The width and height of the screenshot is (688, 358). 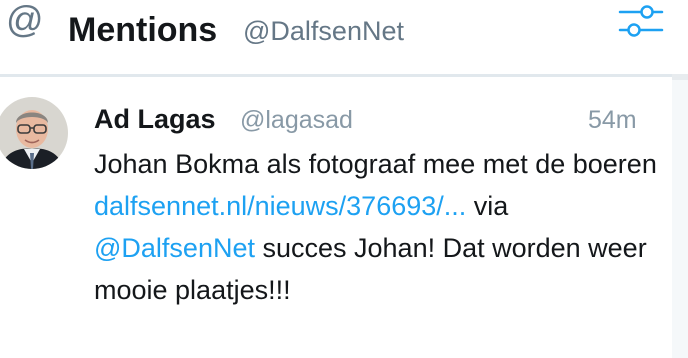 What do you see at coordinates (143, 30) in the screenshot?
I see `column-title: Mentions` at bounding box center [143, 30].